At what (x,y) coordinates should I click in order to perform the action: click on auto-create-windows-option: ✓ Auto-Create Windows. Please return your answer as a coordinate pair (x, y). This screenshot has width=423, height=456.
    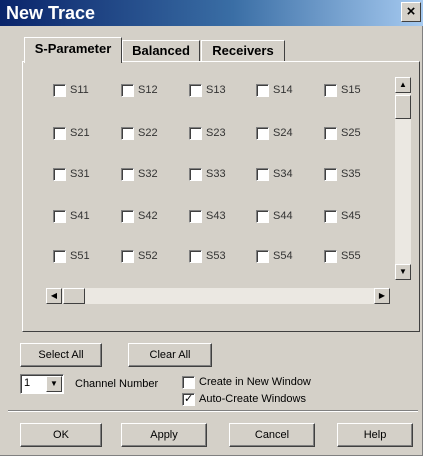
    Looking at the image, I should click on (244, 399).